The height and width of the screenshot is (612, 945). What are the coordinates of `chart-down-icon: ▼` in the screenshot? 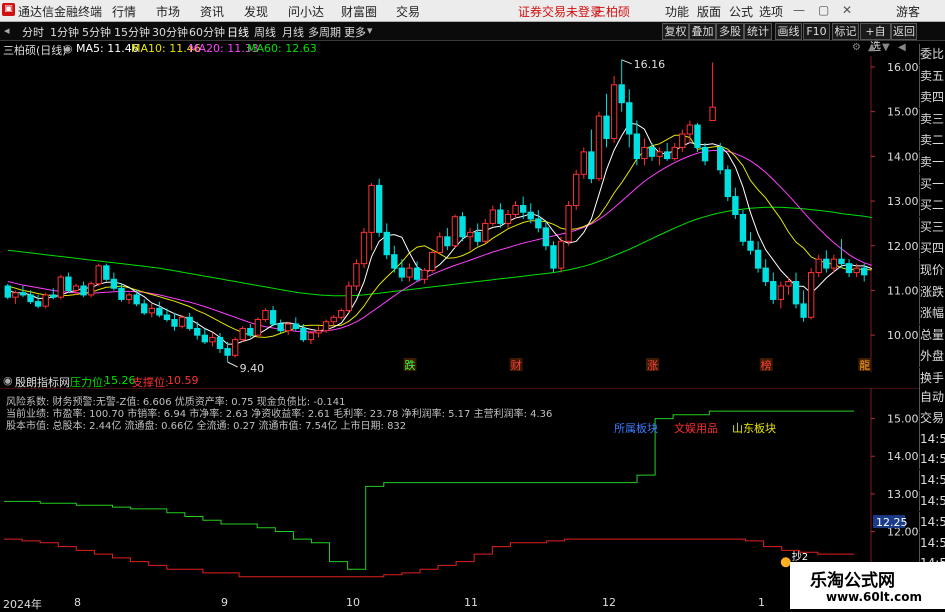 It's located at (886, 47).